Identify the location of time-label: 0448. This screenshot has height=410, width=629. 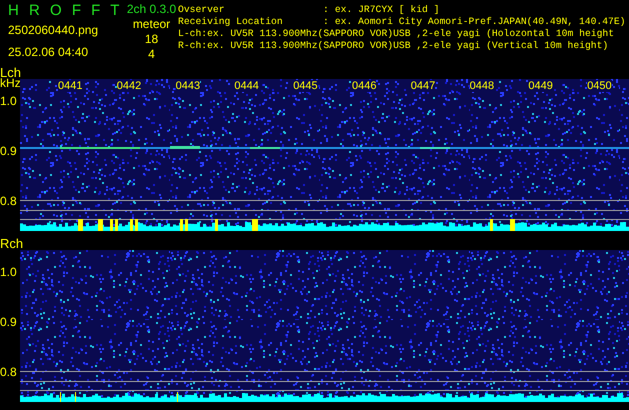
(482, 86).